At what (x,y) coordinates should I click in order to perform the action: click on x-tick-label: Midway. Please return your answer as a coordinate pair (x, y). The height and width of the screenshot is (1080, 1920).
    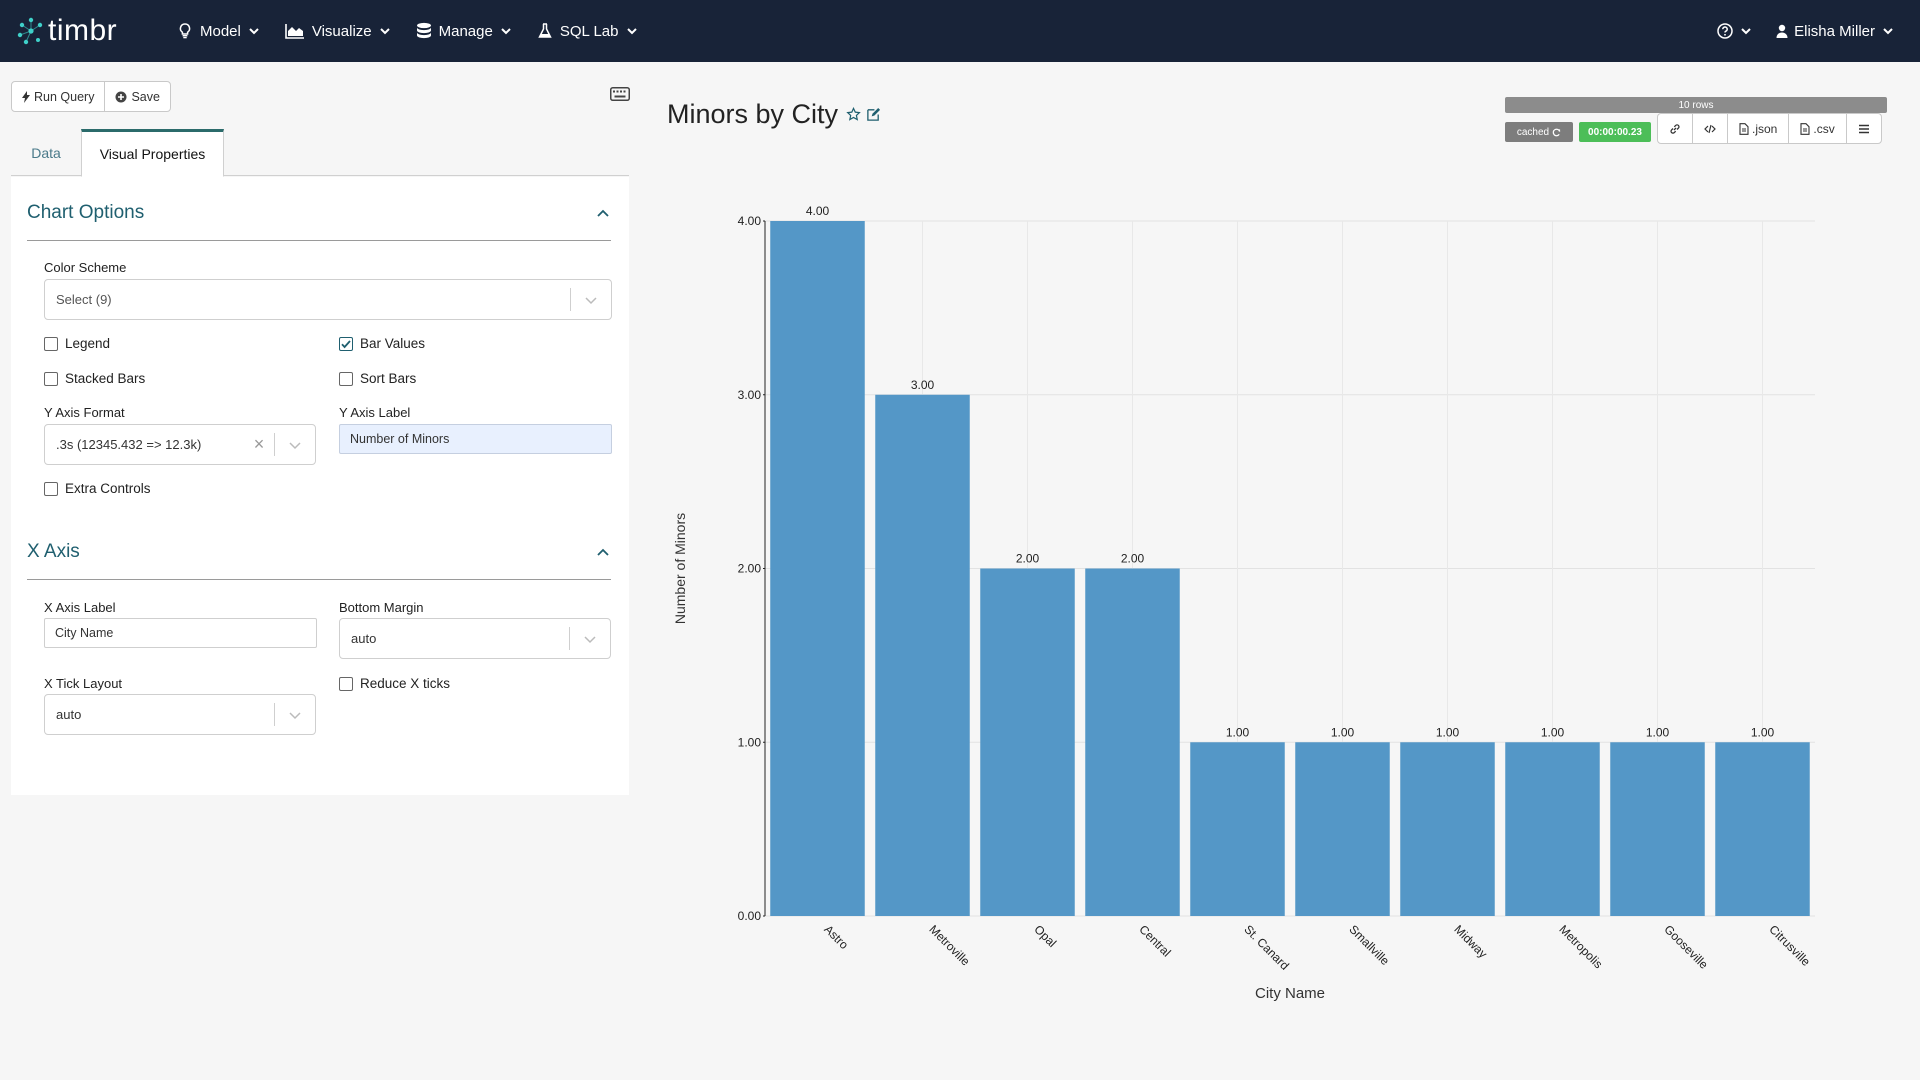
    Looking at the image, I should click on (1470, 941).